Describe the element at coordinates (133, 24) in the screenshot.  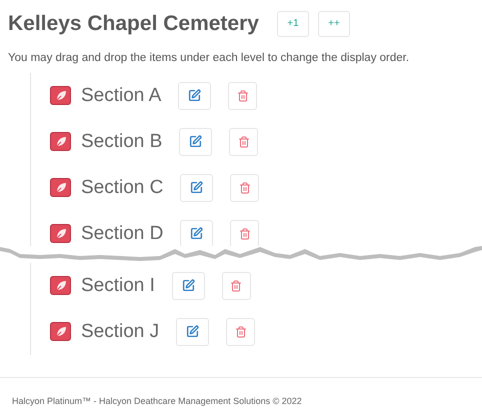
I see `page-title: Kelleys Chapel Cemetery` at that location.